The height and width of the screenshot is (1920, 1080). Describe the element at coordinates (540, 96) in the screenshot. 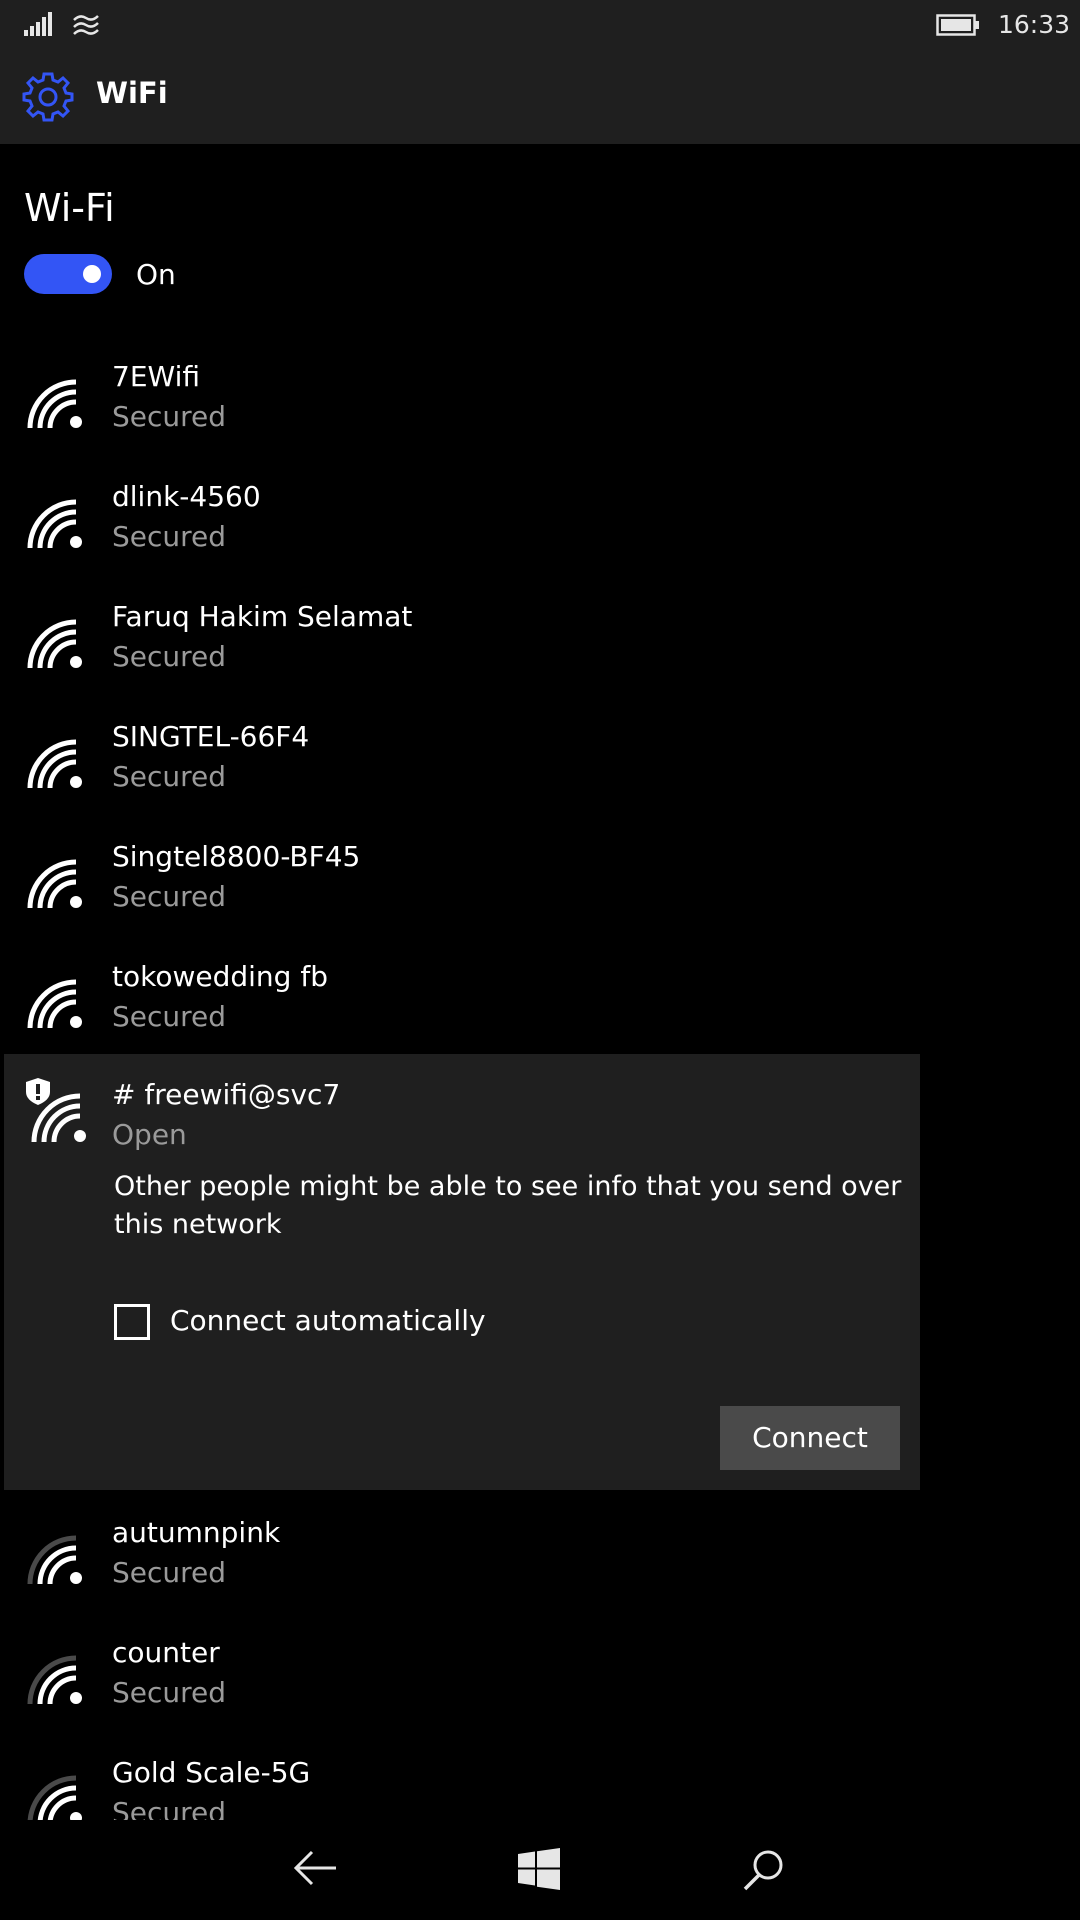

I see `app-title-bar: WiFi` at that location.